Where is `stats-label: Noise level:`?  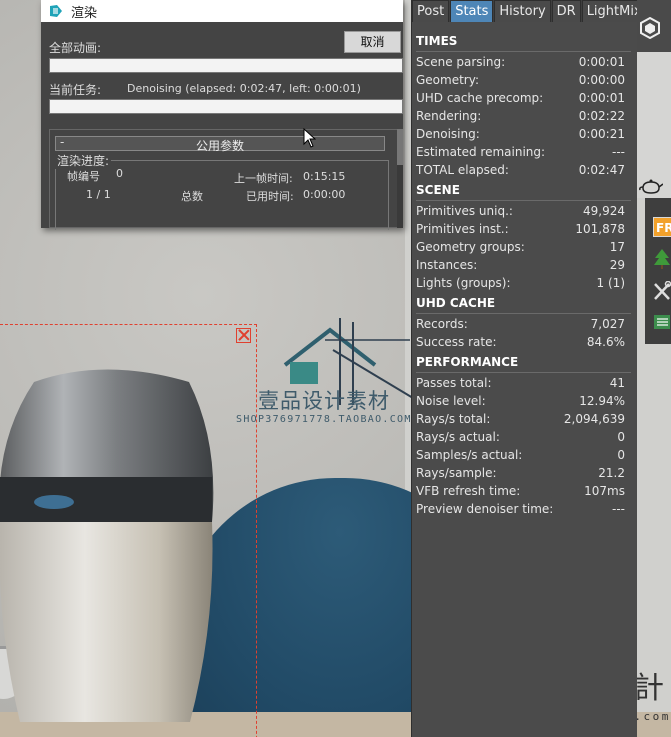
stats-label: Noise level: is located at coordinates (451, 401).